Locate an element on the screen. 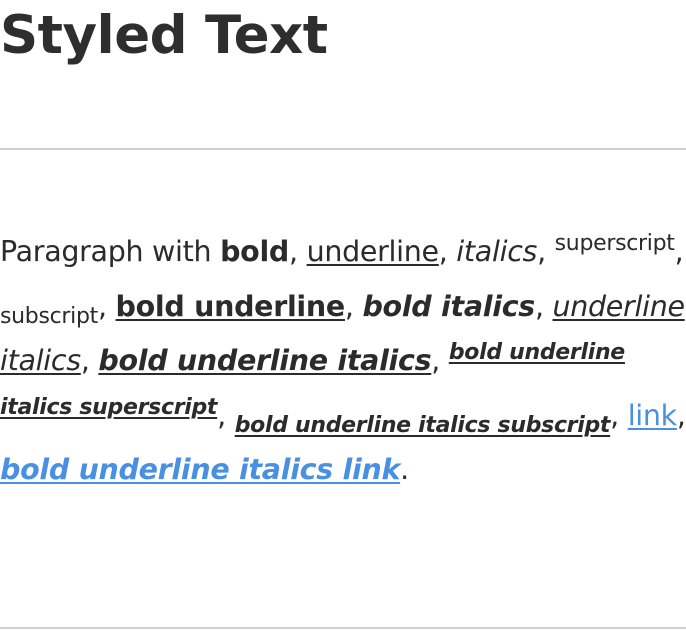 The width and height of the screenshot is (686, 630). subscript-text: subscript is located at coordinates (49, 317).